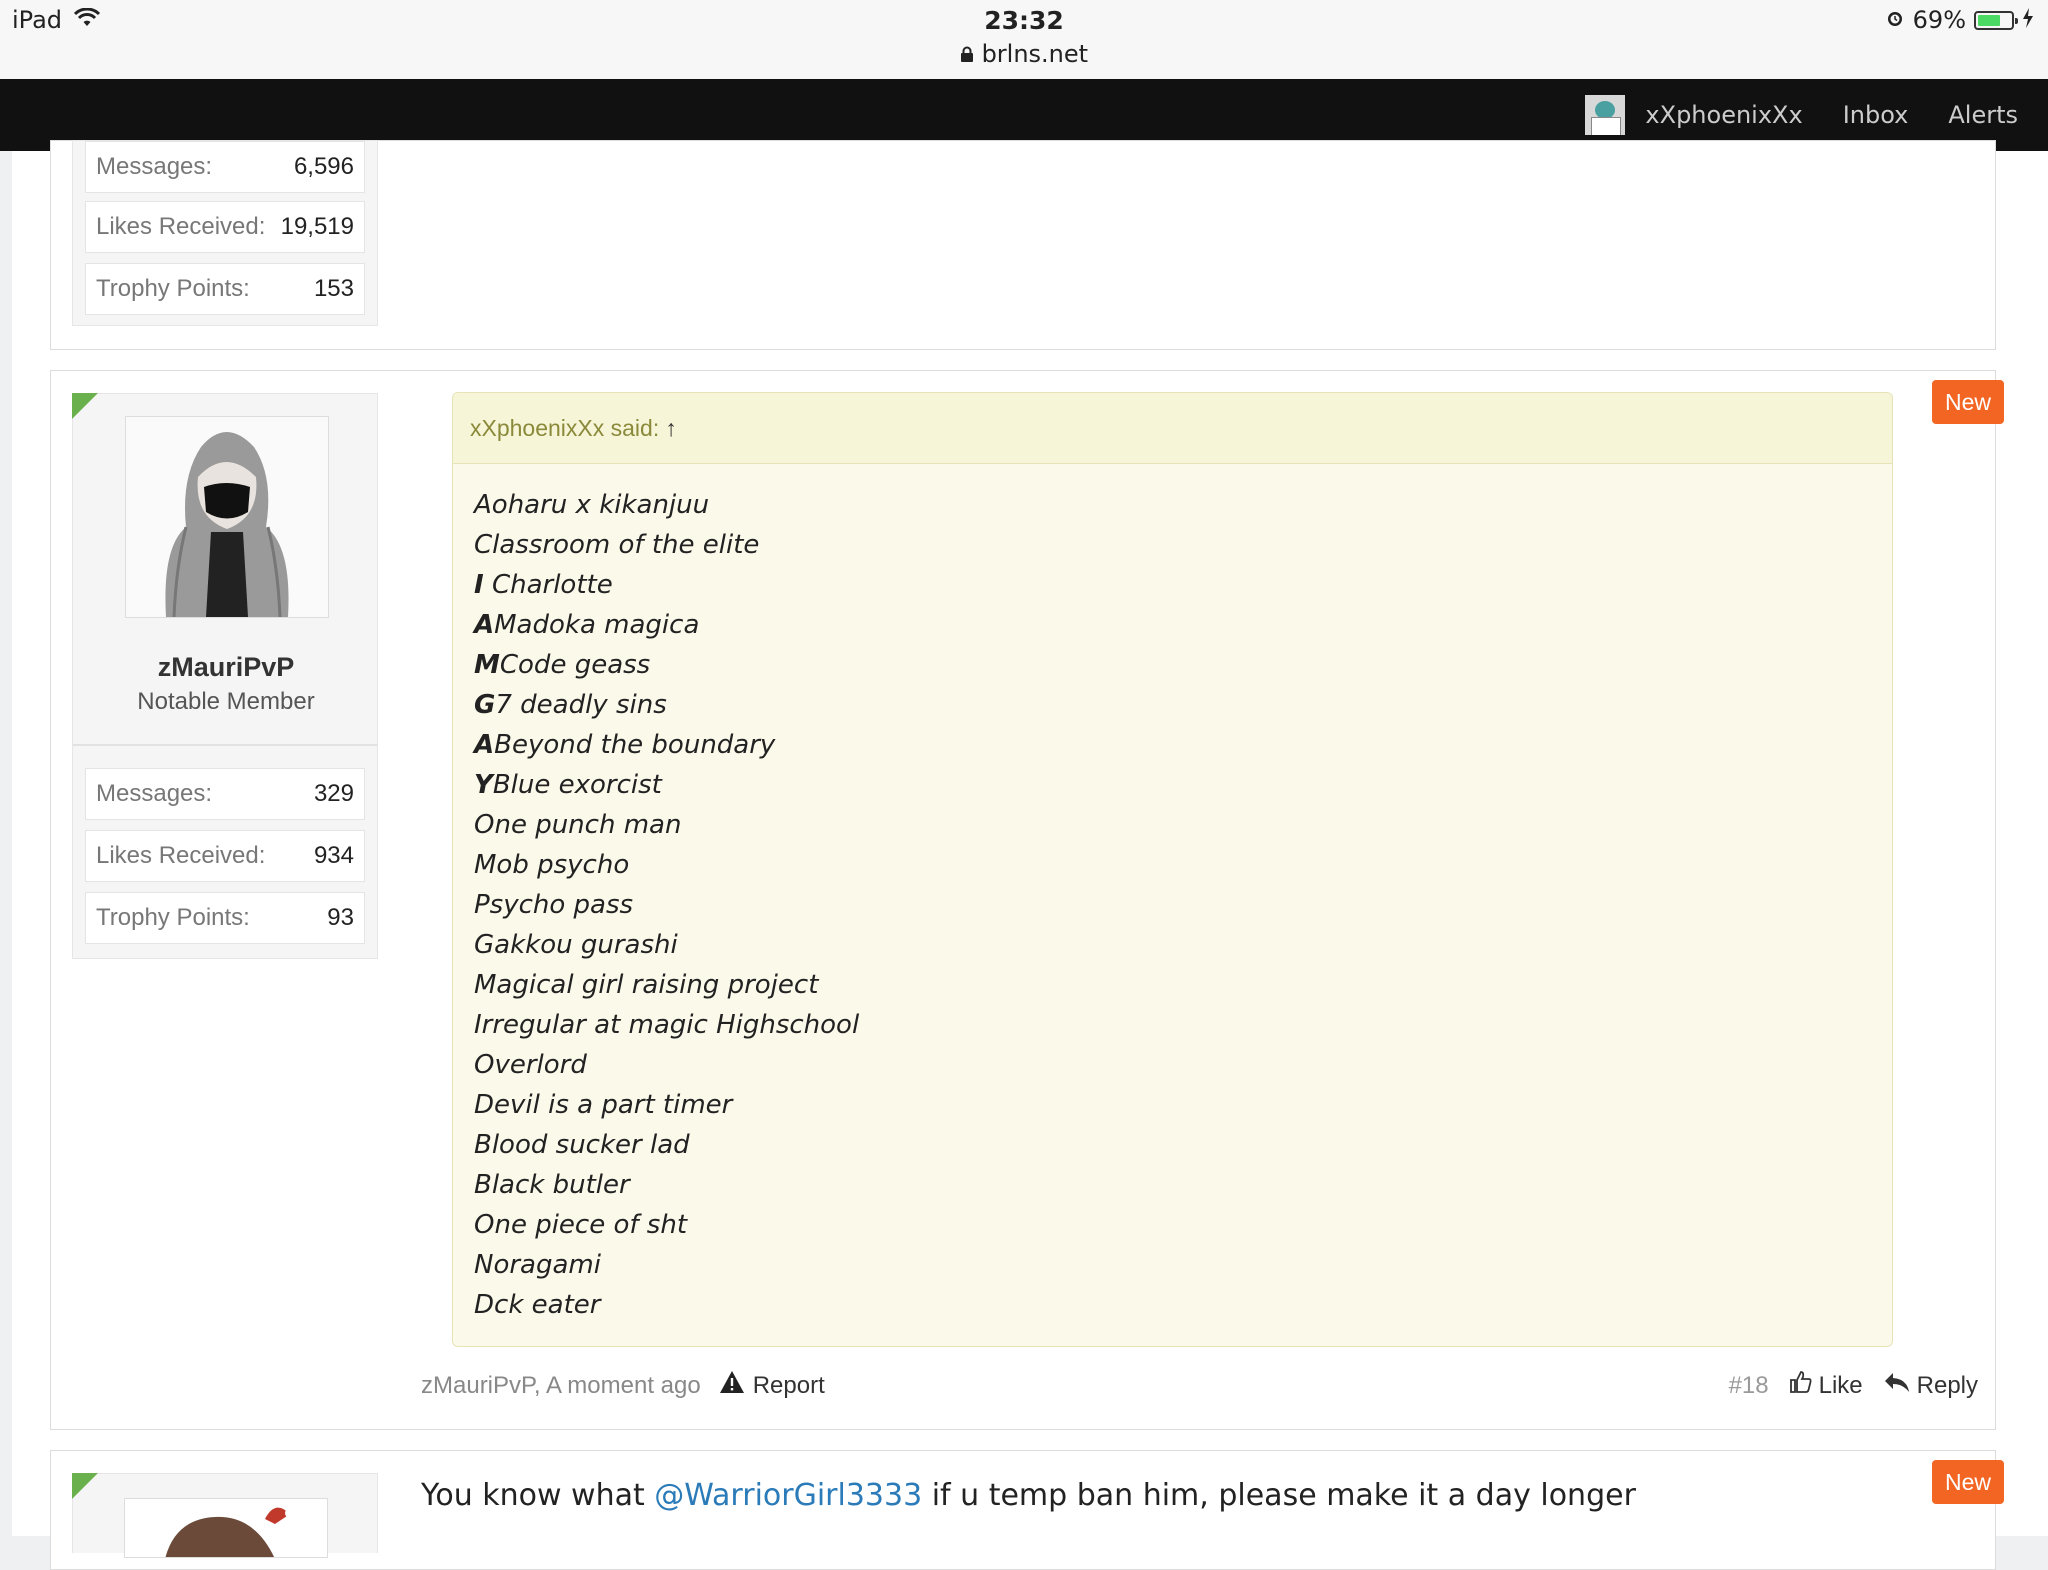 The width and height of the screenshot is (2048, 1570). I want to click on quote-line: Aoharu x kikanjuu, so click(666, 505).